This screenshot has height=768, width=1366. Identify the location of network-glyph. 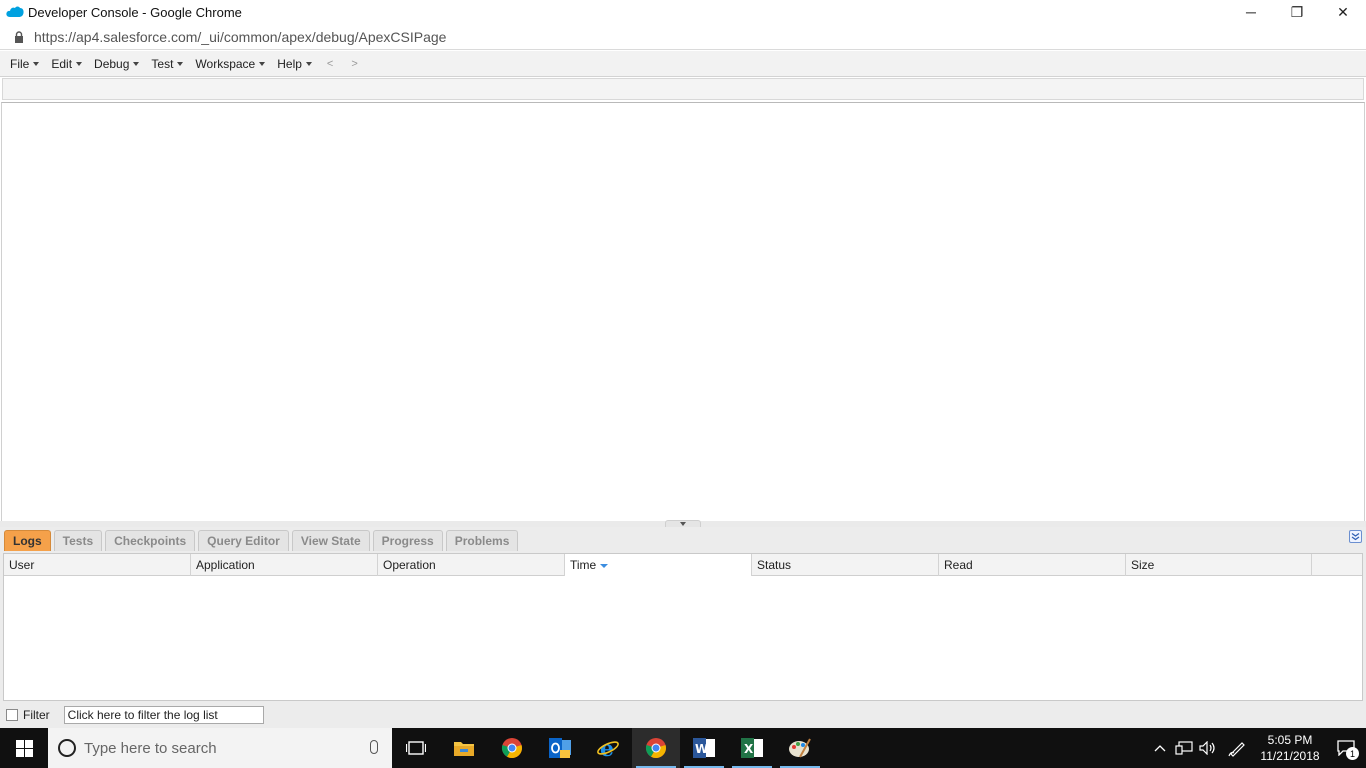
(1184, 748).